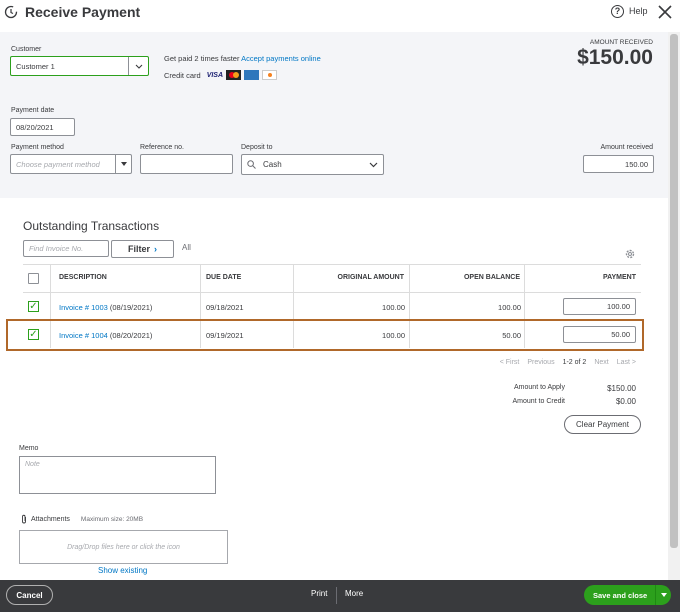 The image size is (680, 612). I want to click on invoice-link: Invoice # 1003, so click(83, 307).